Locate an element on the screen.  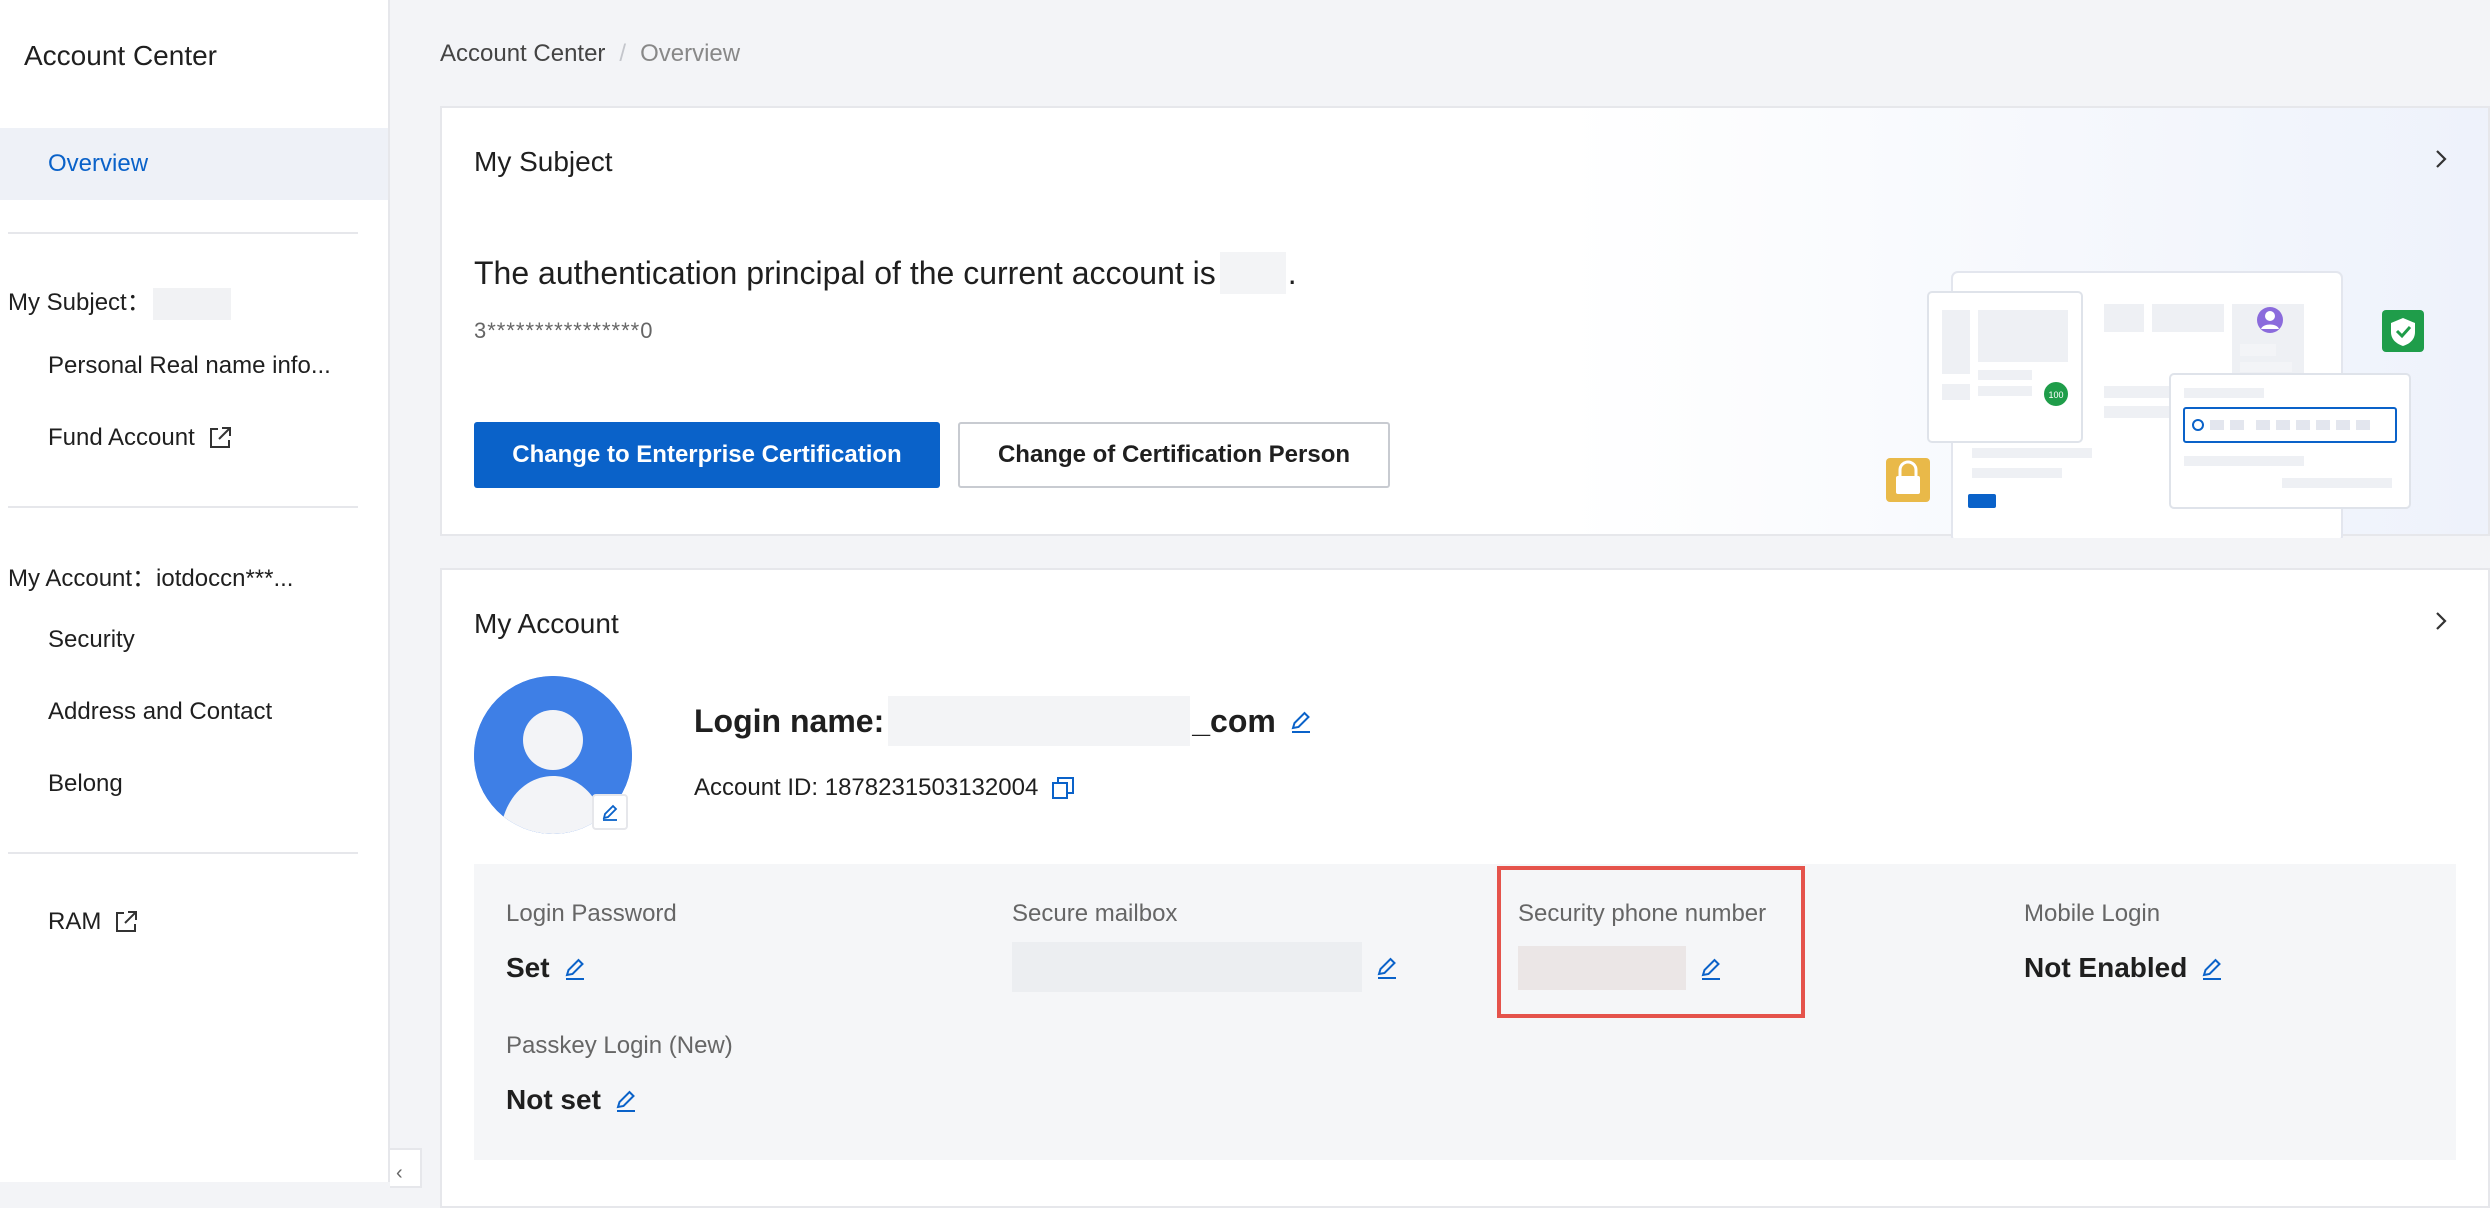
secure-mailbox-label: Secure mailbox is located at coordinates (1095, 913).